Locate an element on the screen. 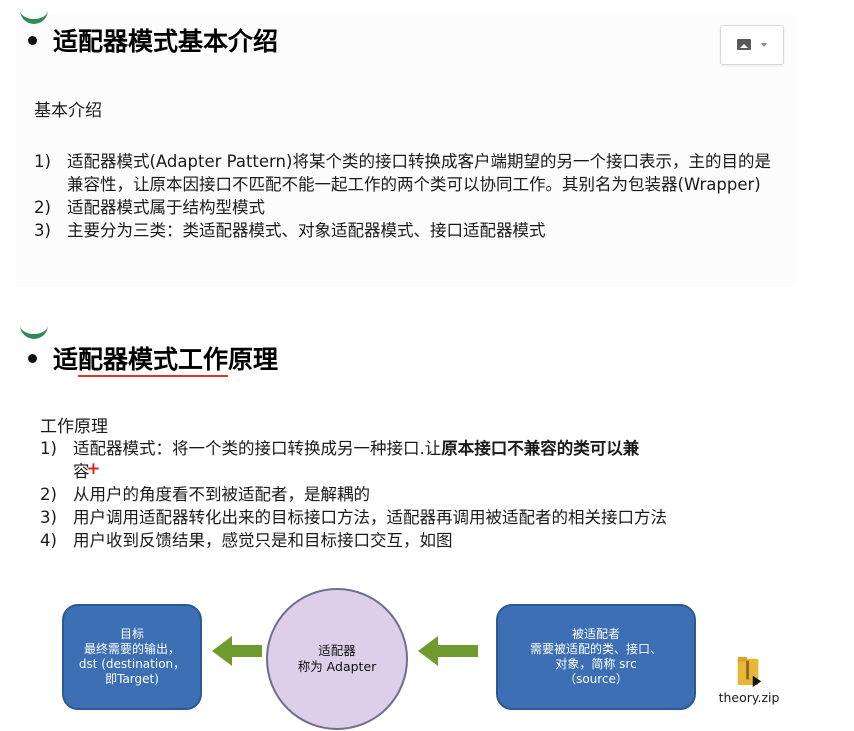 This screenshot has width=854, height=731. list-item: 1) 适配器模式：将一个类的接口转换成另一种接口.让原本接口不兼容的类可以兼 容+ is located at coordinates (340, 460).